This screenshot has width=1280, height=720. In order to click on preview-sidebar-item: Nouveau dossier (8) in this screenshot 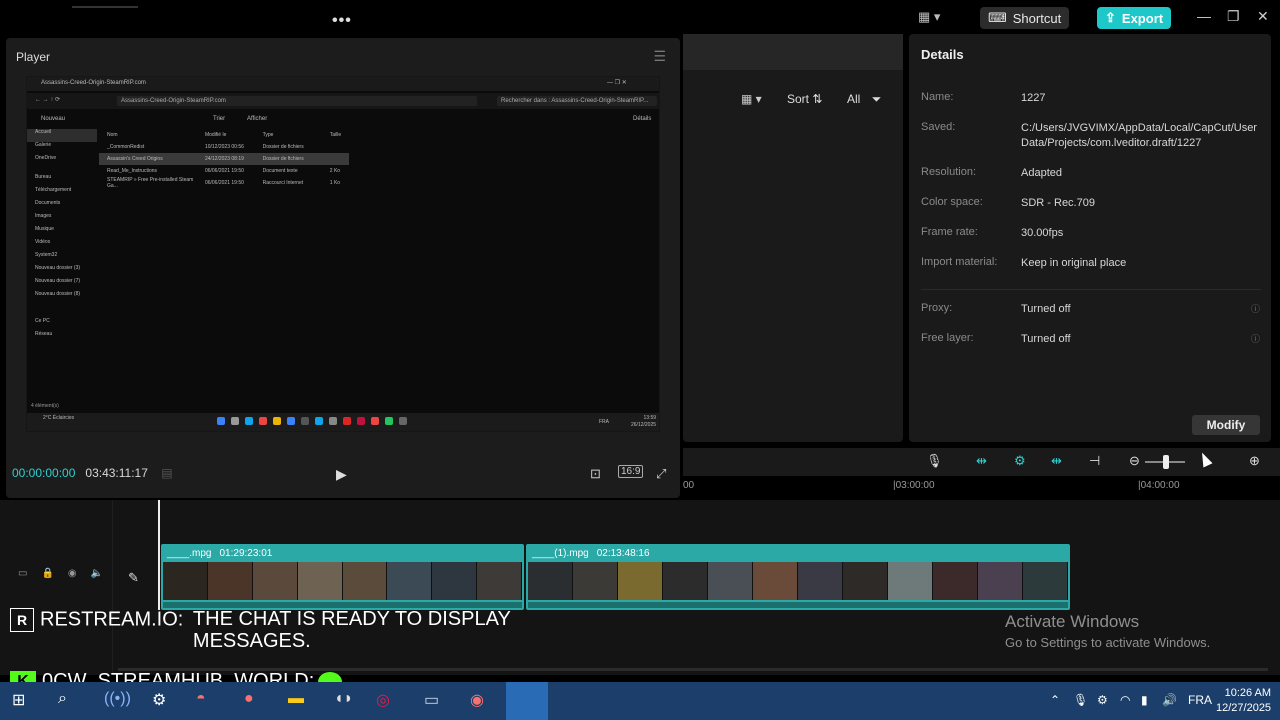, I will do `click(58, 294)`.